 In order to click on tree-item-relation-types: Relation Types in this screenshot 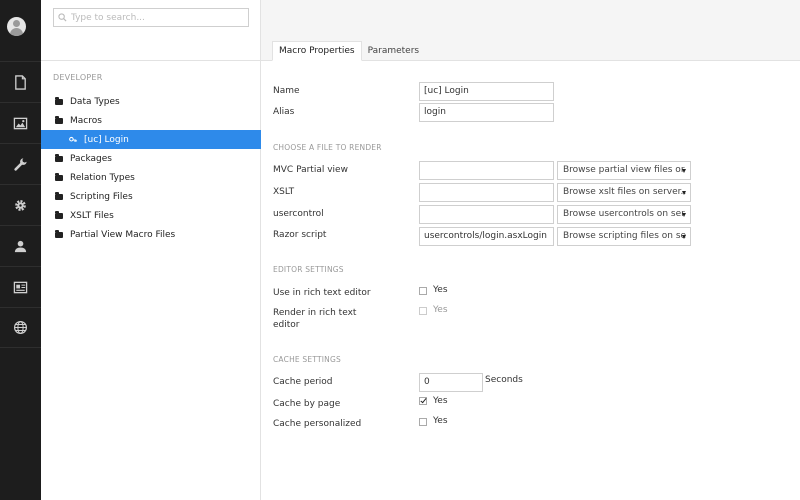, I will do `click(151, 177)`.